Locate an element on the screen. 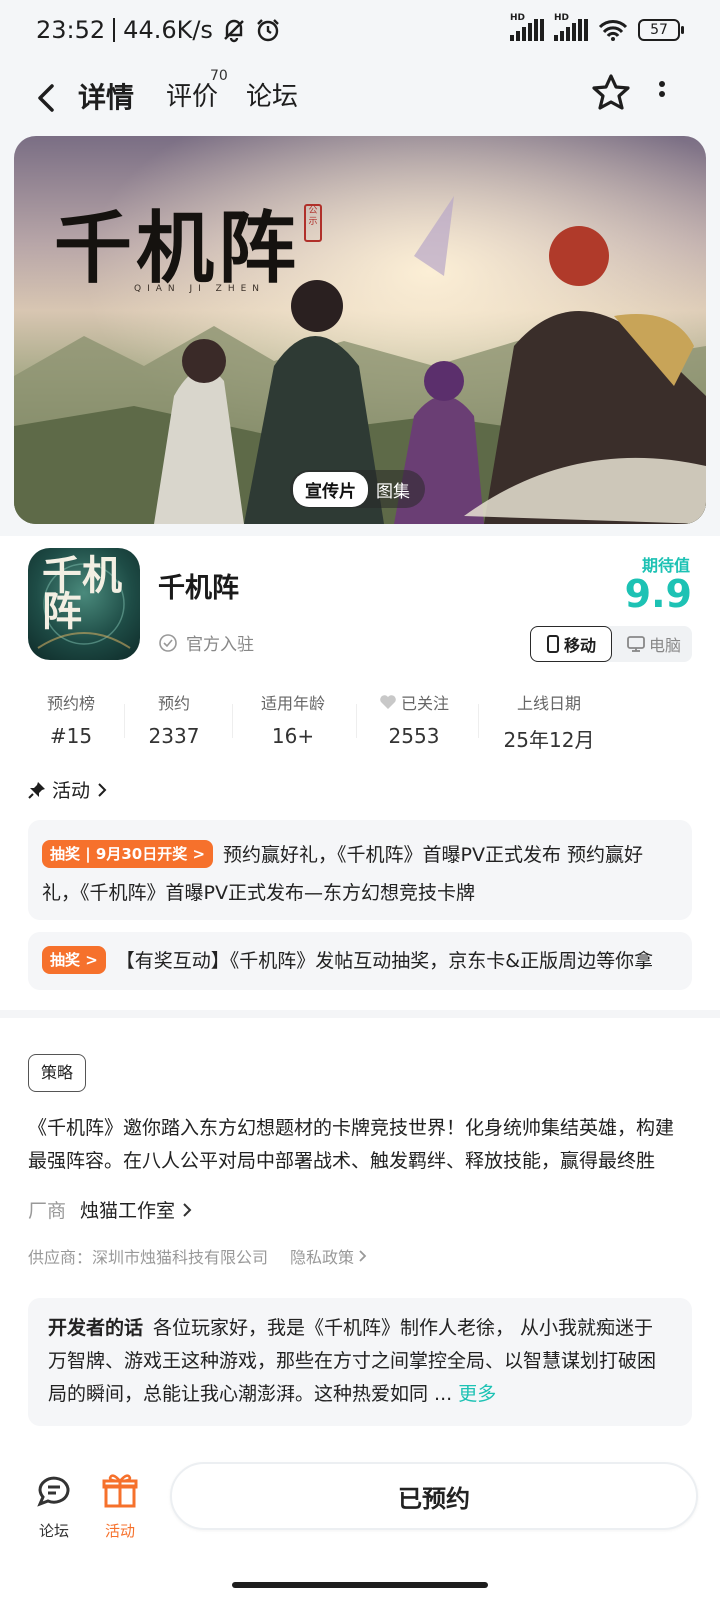 The image size is (720, 1600). stat-value: 16+ is located at coordinates (293, 736).